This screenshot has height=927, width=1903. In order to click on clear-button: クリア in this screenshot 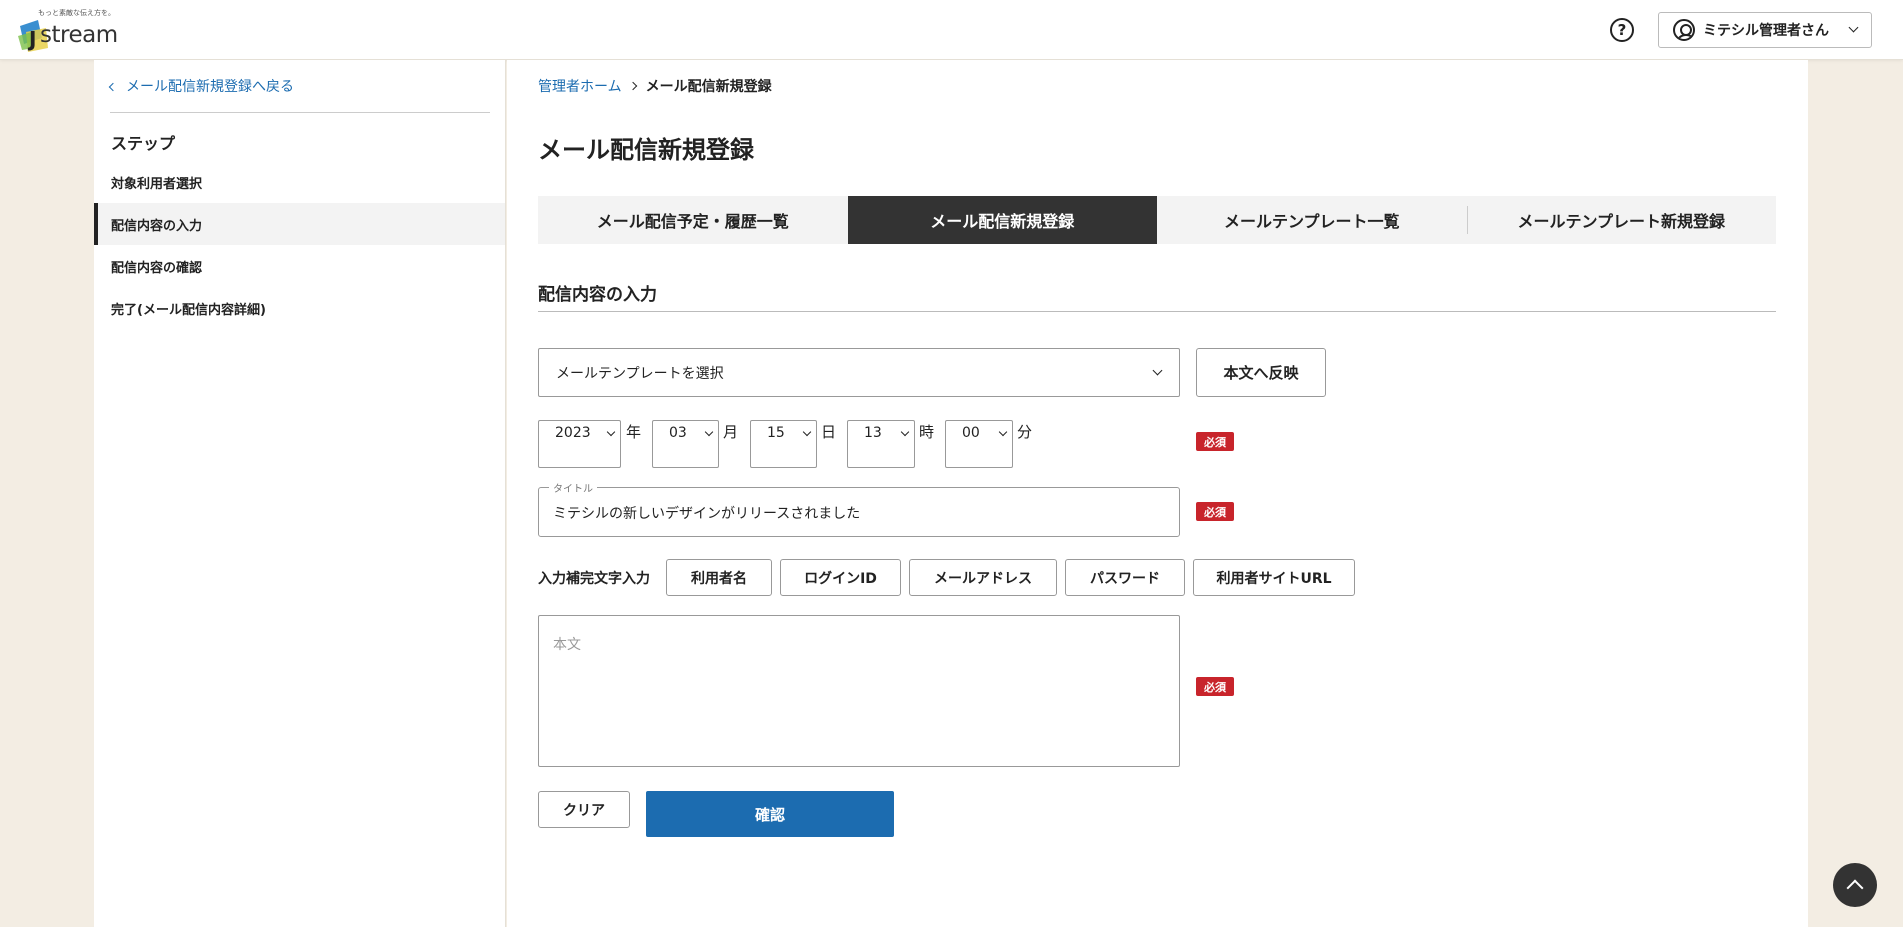, I will do `click(584, 809)`.